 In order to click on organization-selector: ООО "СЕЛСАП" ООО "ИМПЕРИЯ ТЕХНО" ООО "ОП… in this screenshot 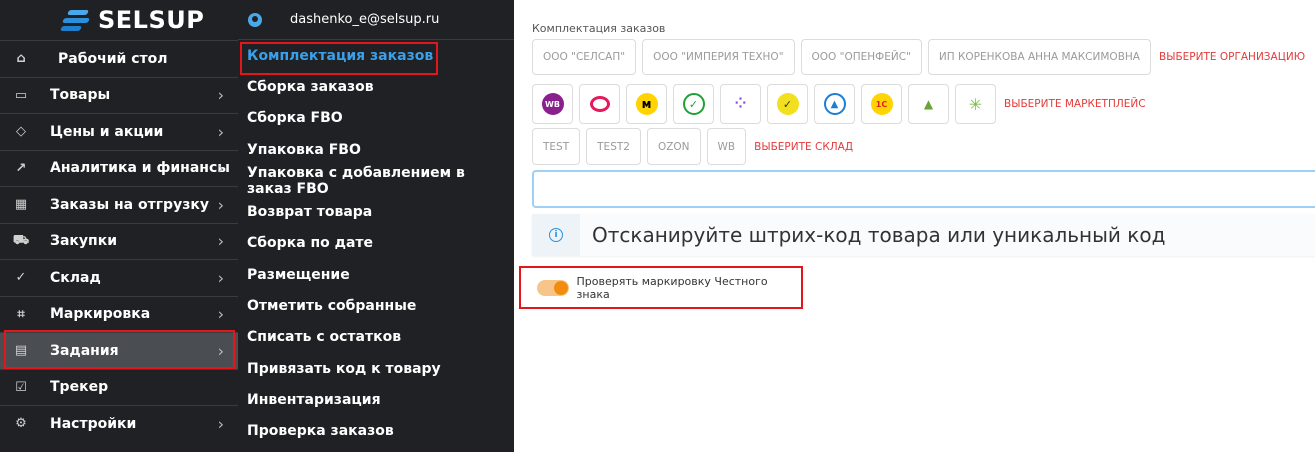, I will do `click(918, 57)`.